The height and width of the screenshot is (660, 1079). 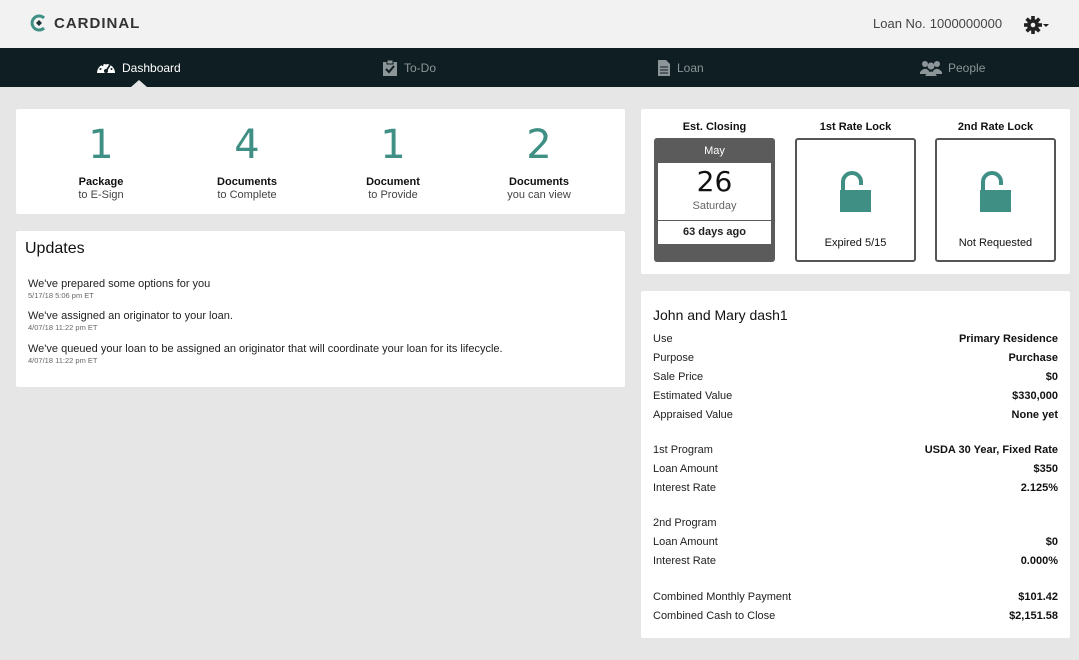 I want to click on loan-number: Loan No. 1000000000, so click(x=937, y=23).